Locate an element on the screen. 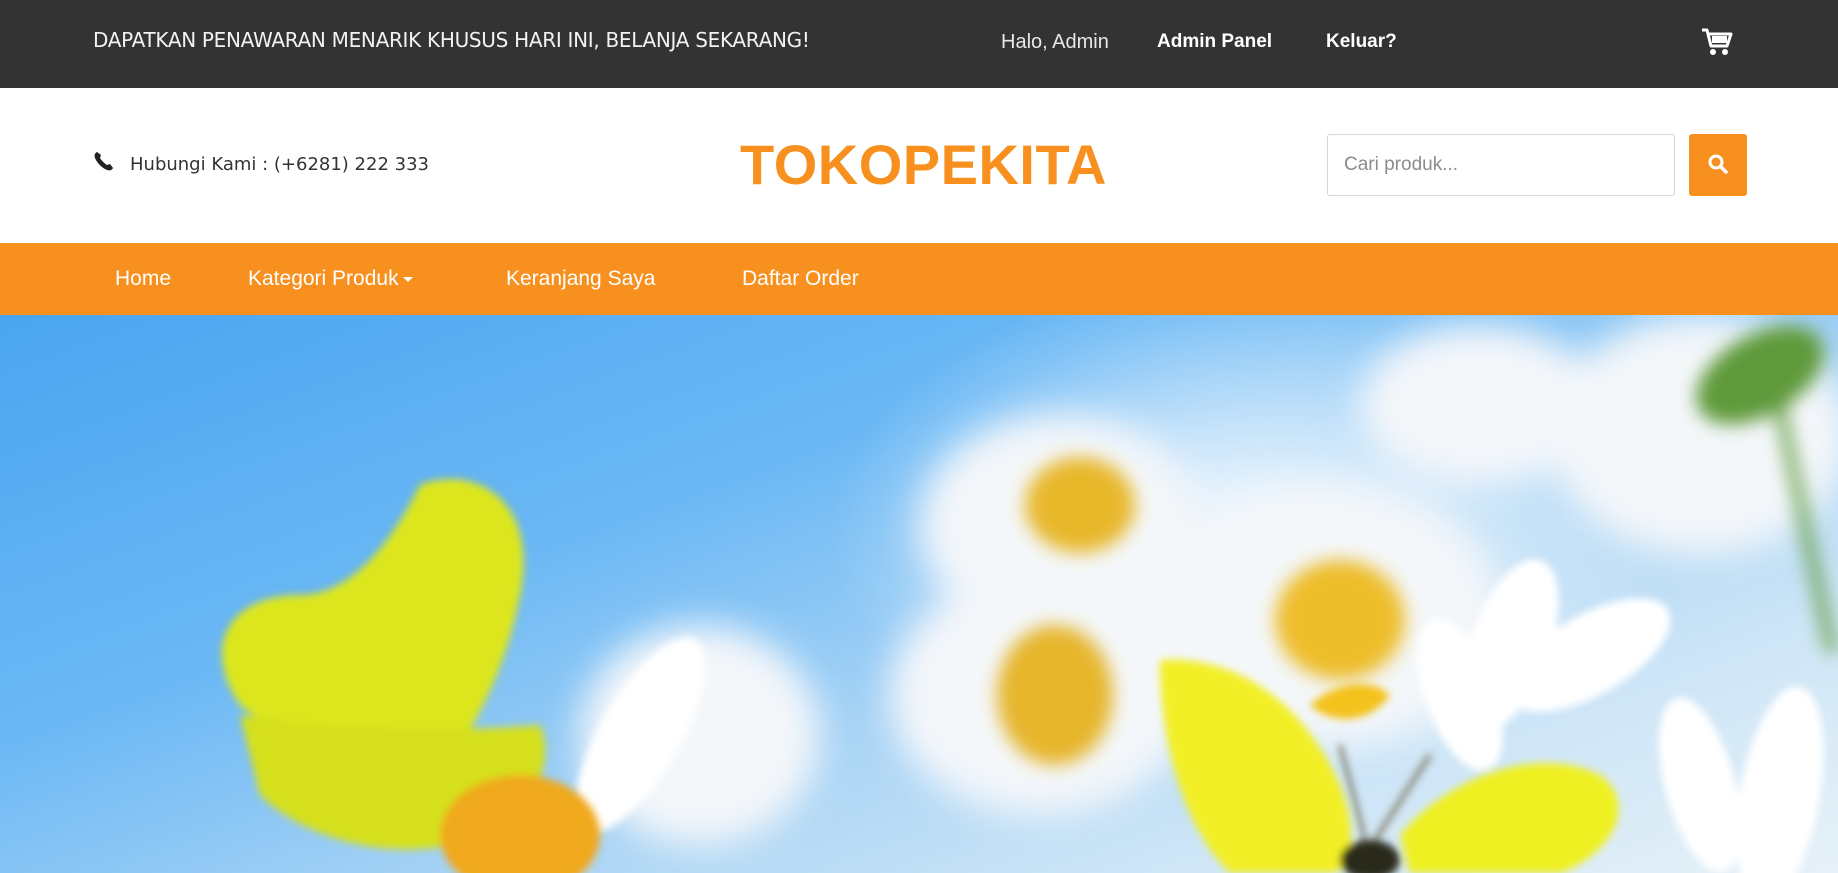  search-input is located at coordinates (1501, 165).